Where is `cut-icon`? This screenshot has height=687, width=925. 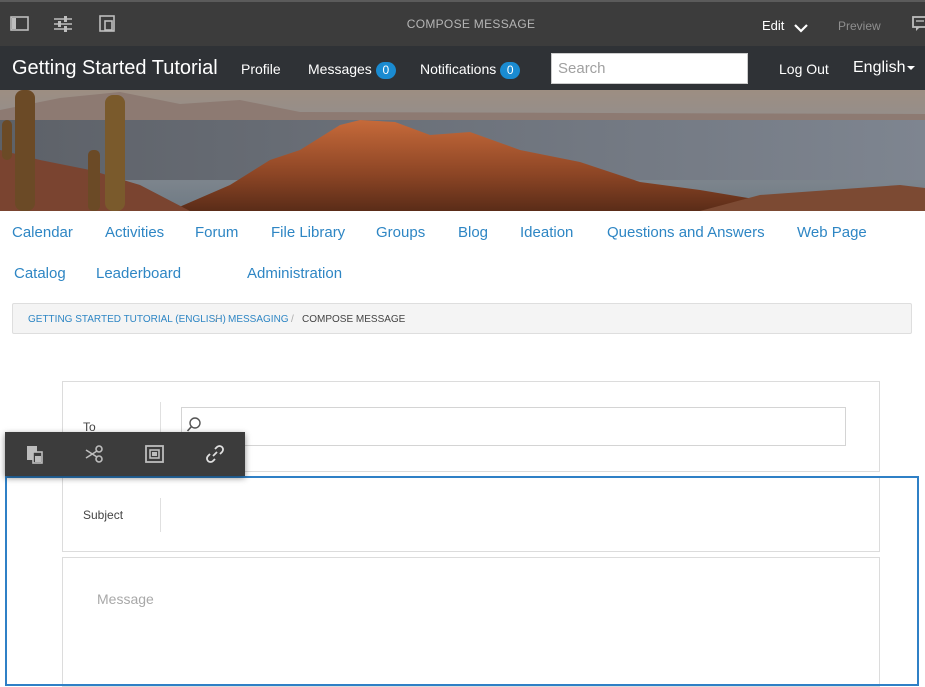
cut-icon is located at coordinates (94, 454).